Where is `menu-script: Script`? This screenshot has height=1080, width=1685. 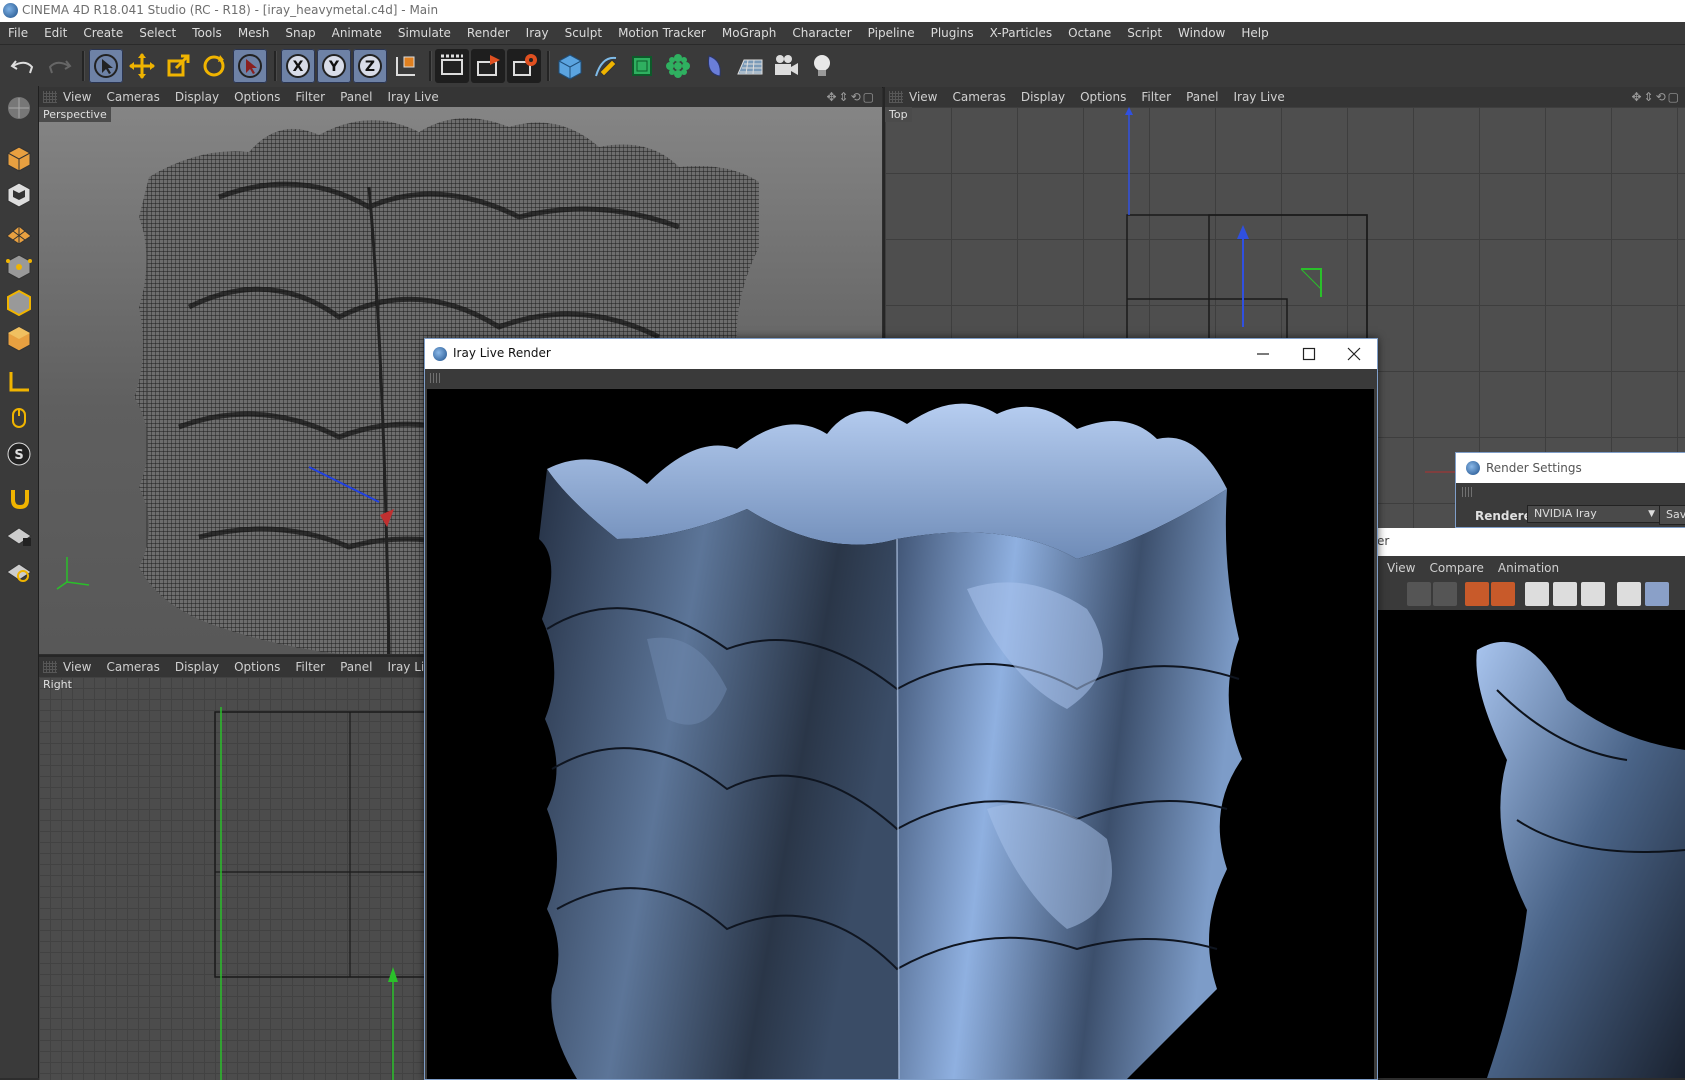 menu-script: Script is located at coordinates (1144, 33).